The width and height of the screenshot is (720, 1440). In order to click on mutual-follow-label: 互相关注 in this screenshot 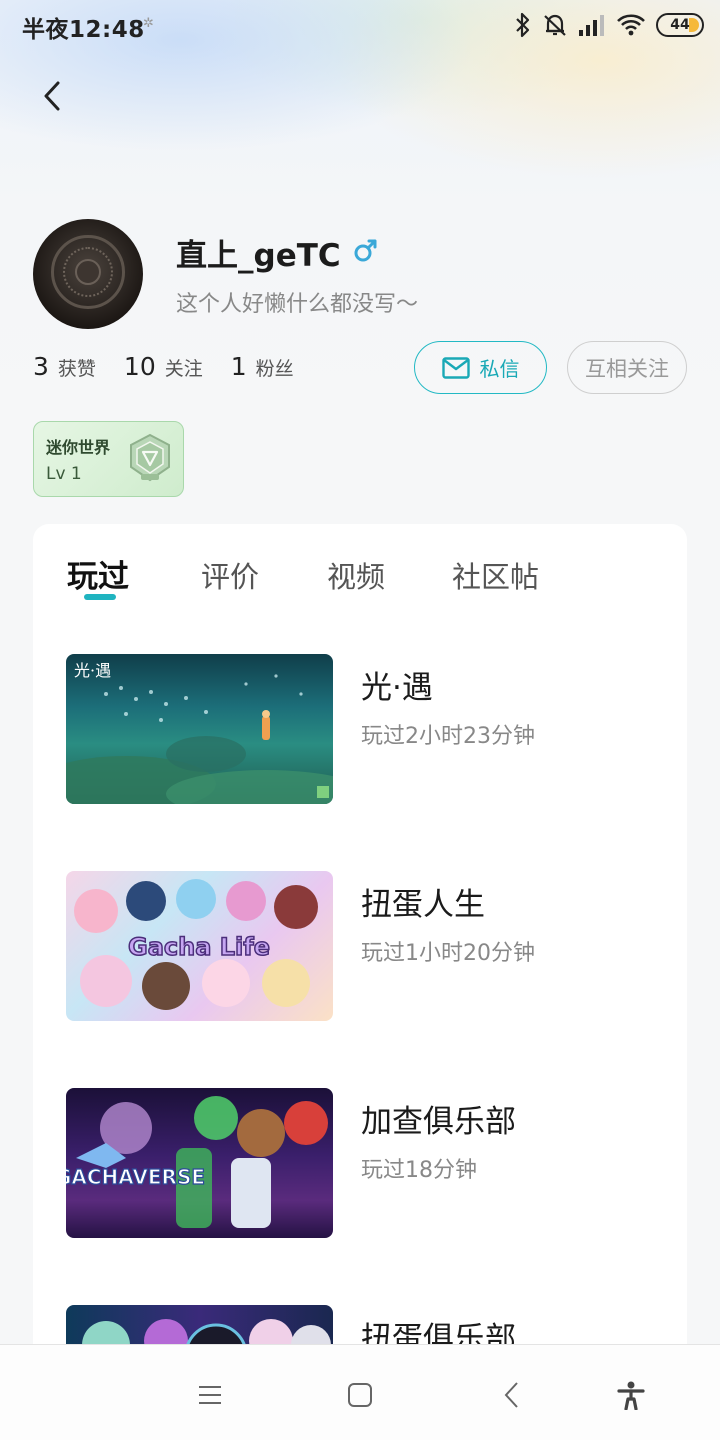, I will do `click(627, 368)`.